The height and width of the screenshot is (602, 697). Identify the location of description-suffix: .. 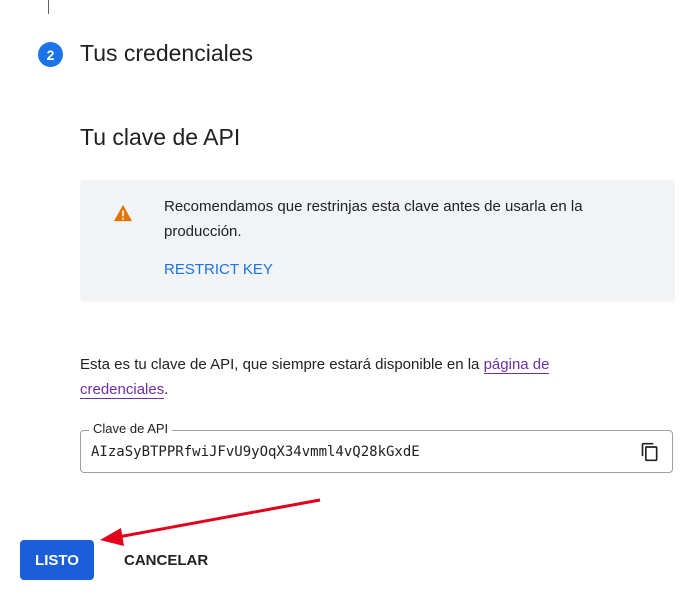
(166, 389).